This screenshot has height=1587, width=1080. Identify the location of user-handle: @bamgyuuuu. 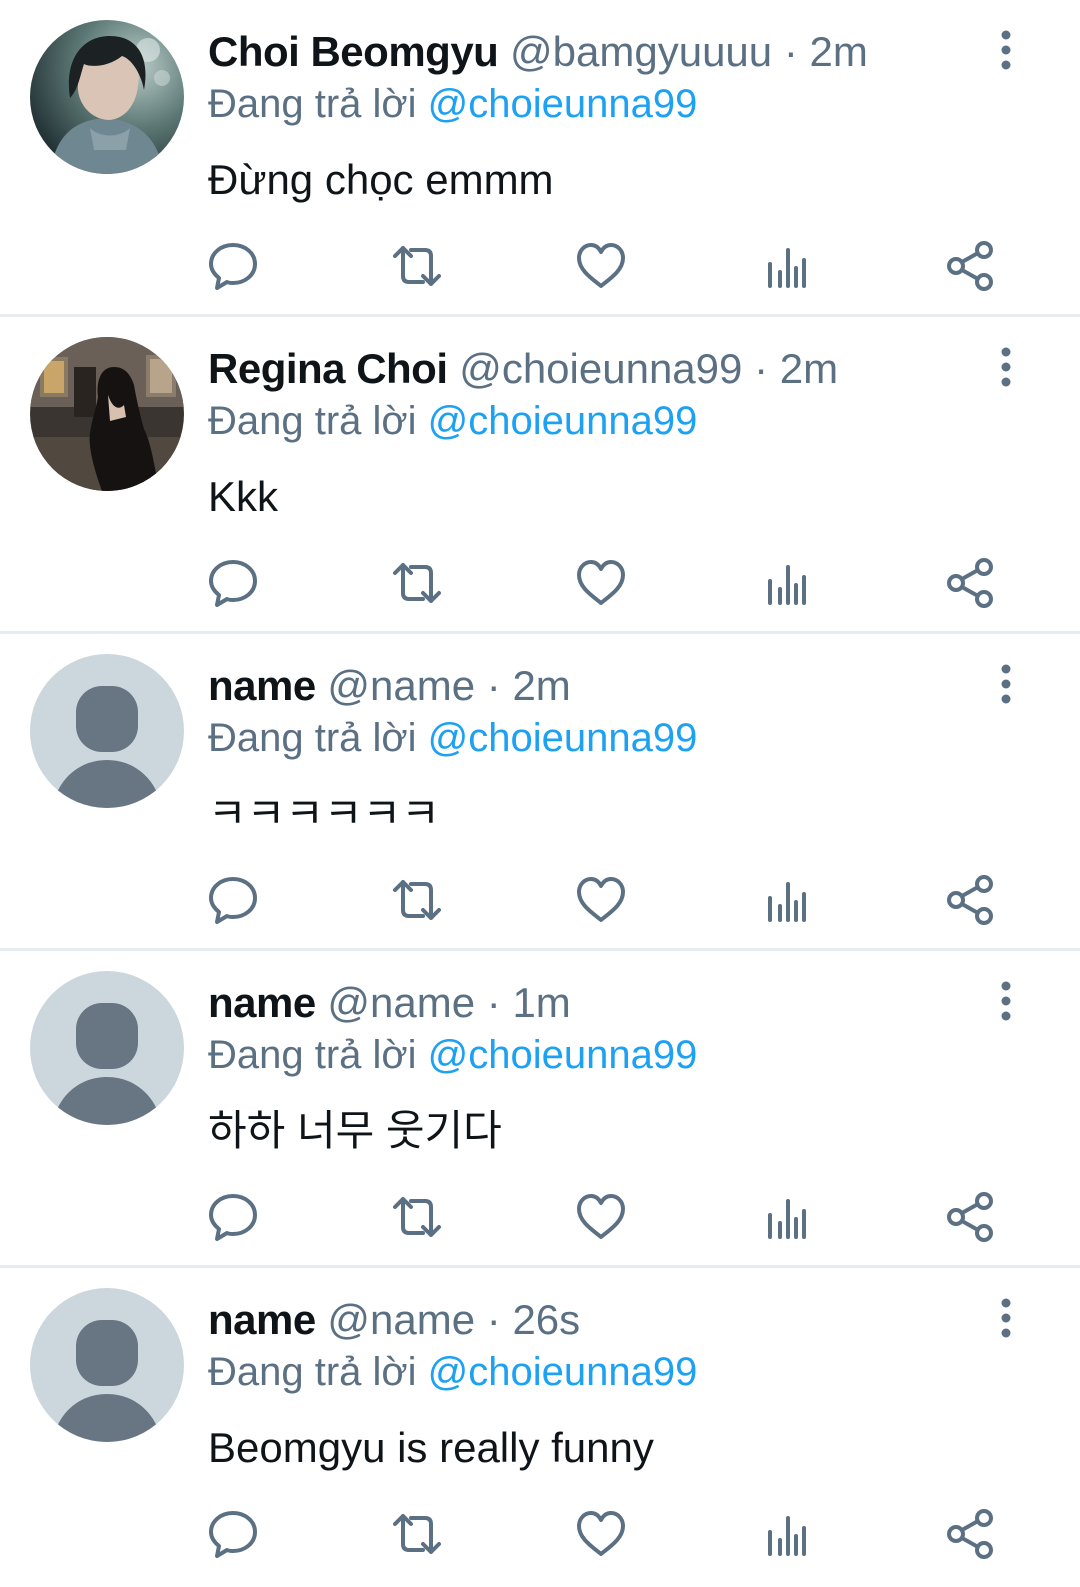
(641, 51).